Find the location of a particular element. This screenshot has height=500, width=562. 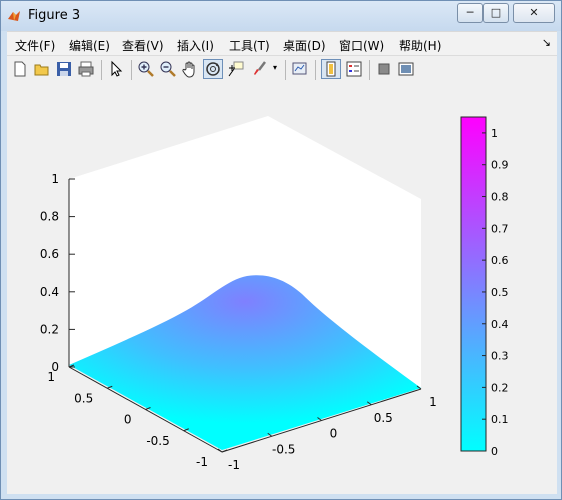

maximize-button: □ is located at coordinates (496, 13).